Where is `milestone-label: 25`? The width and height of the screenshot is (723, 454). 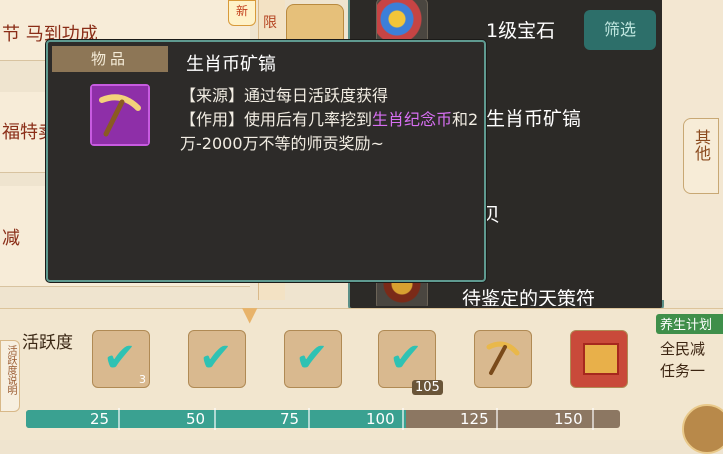 milestone-label: 25 is located at coordinates (100, 419).